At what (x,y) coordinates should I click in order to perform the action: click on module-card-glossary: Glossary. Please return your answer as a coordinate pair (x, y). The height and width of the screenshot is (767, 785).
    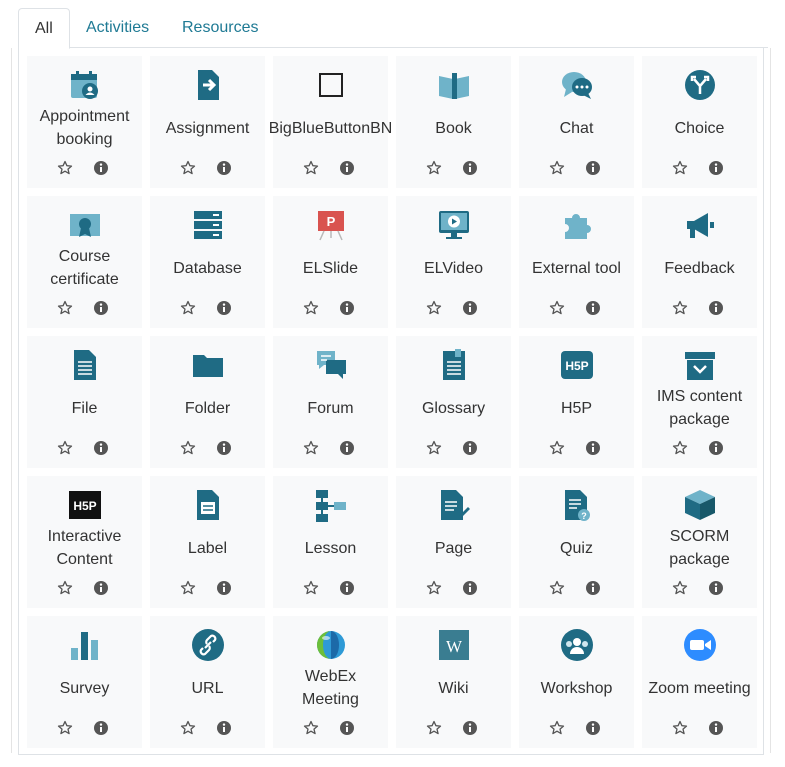
    Looking at the image, I should click on (453, 402).